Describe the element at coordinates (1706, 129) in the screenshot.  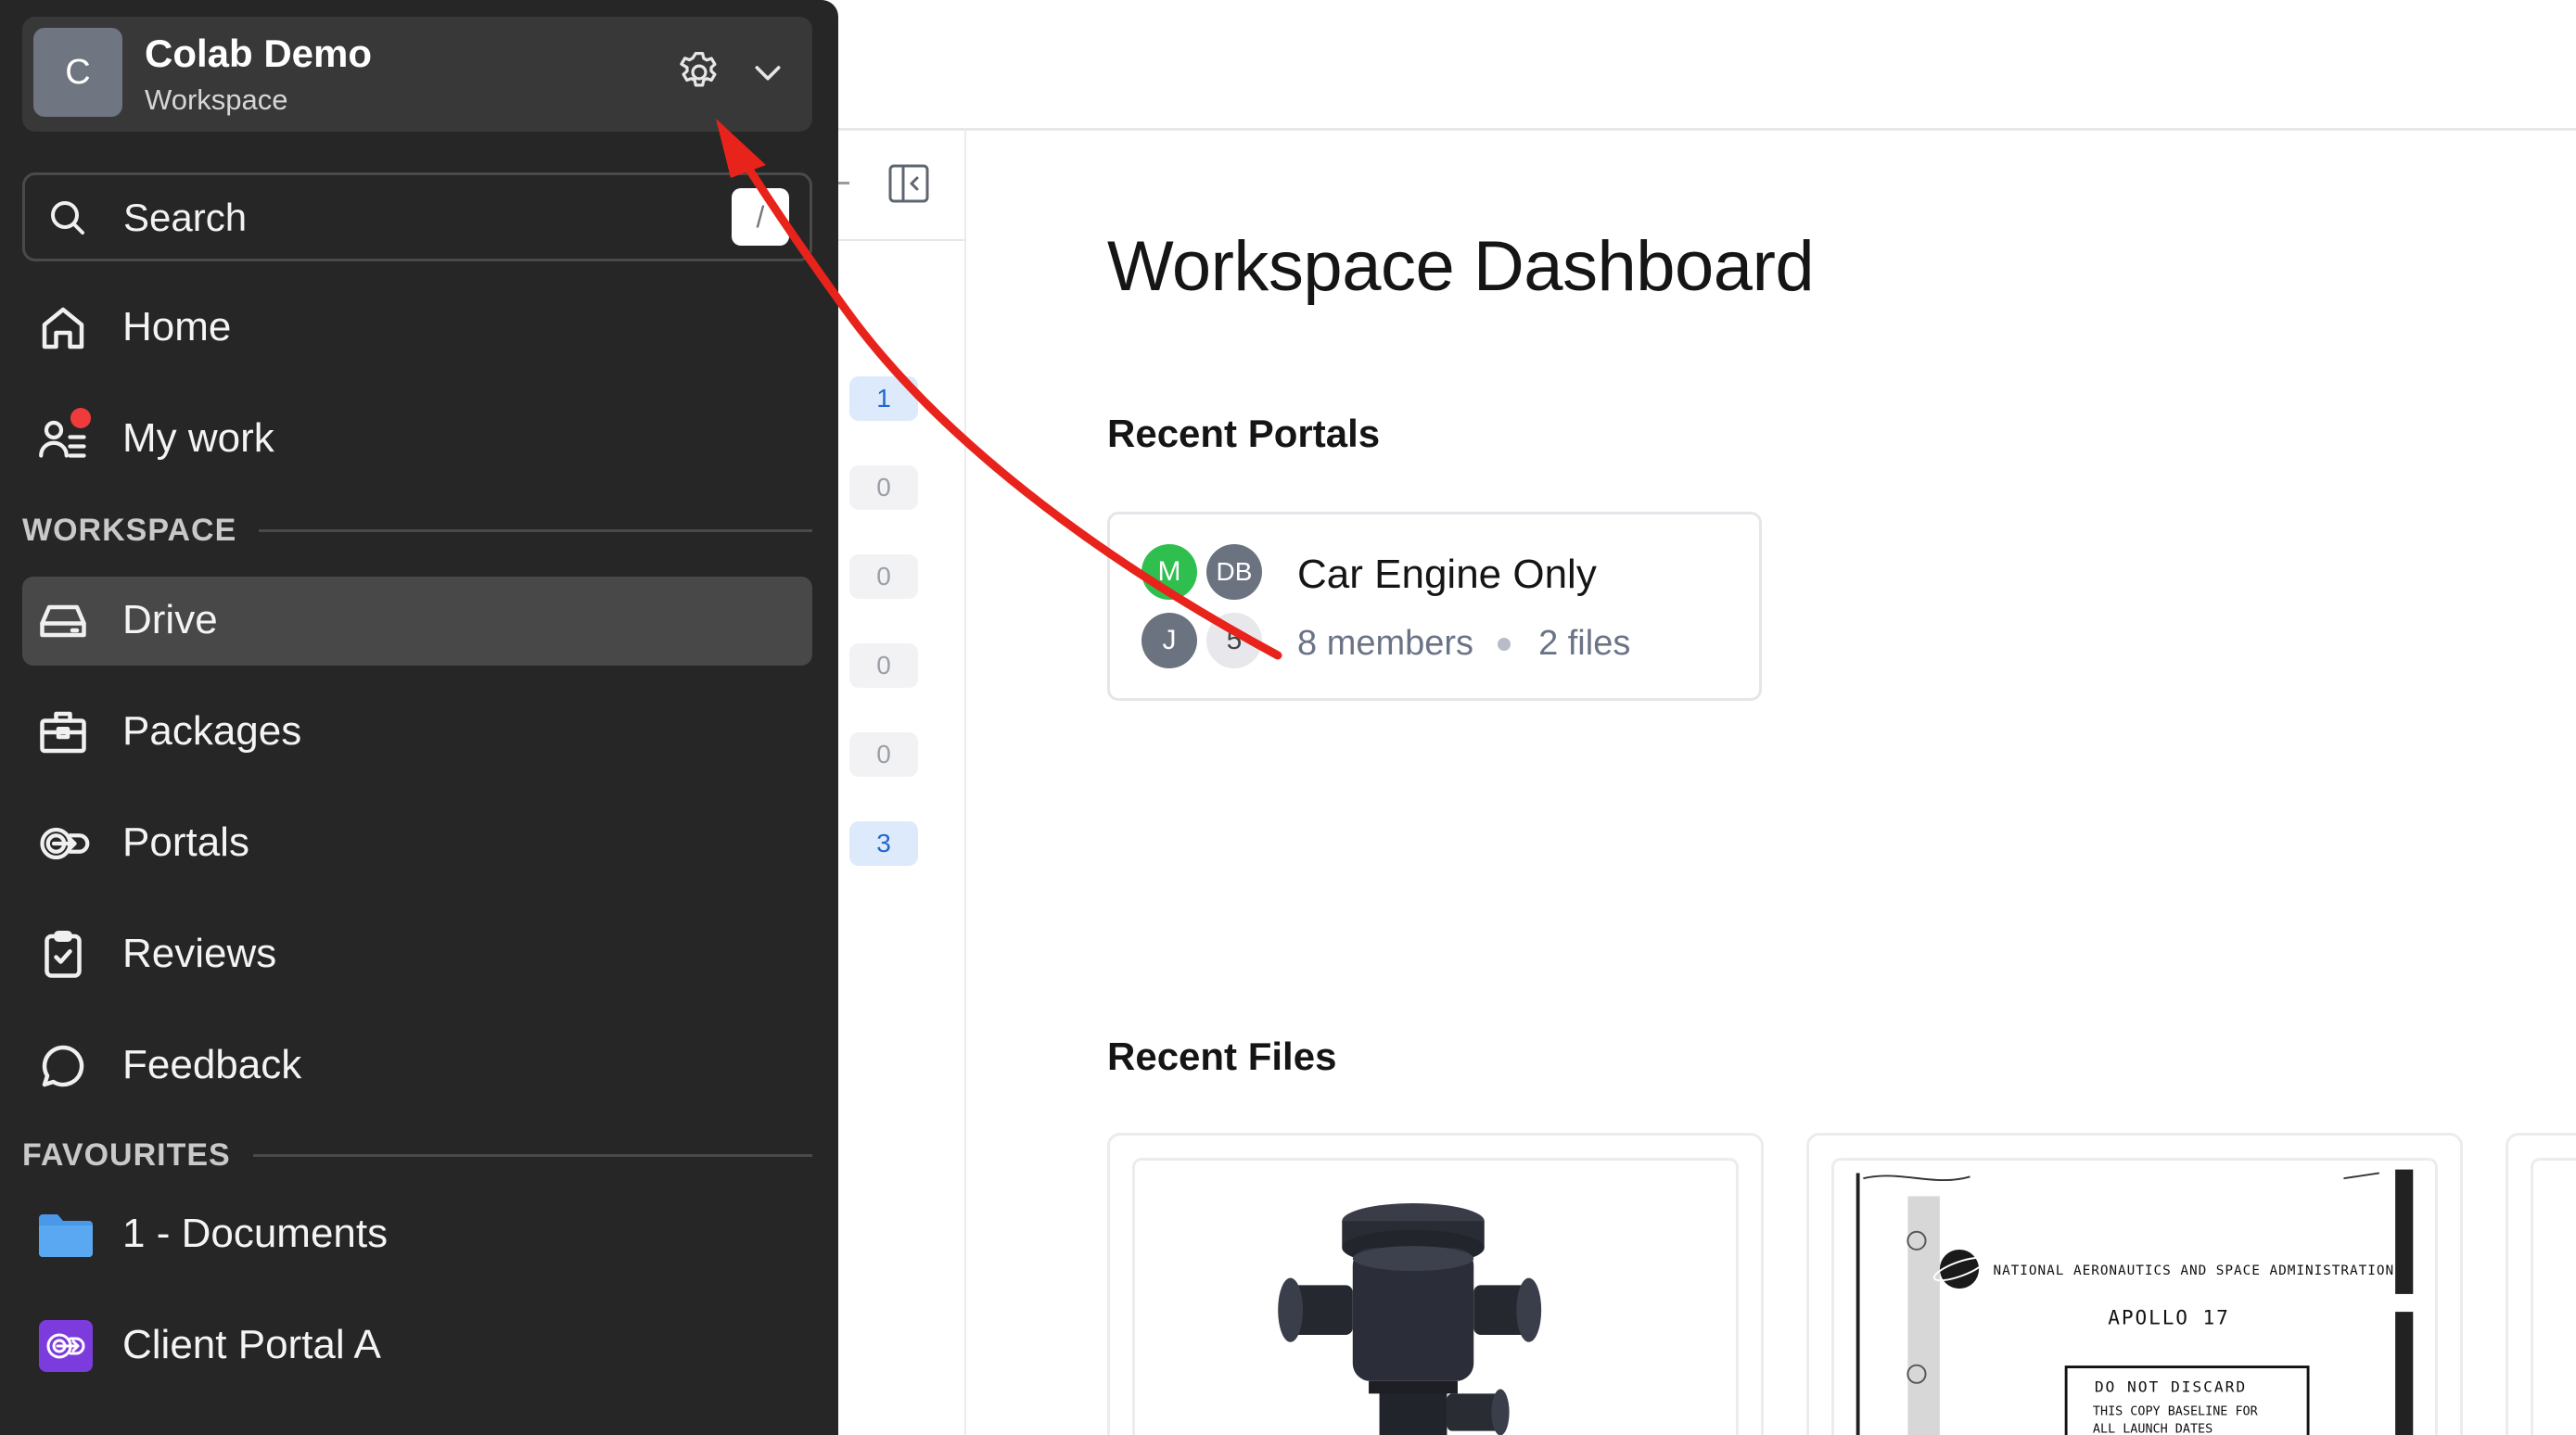
I see `topbar-divider` at that location.